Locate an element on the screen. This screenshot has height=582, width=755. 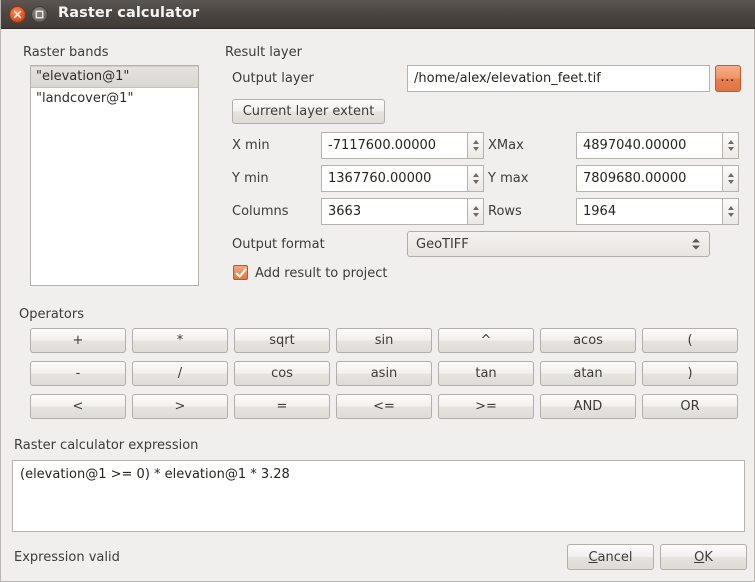
ymin-value: 1367760.00000 is located at coordinates (394, 178).